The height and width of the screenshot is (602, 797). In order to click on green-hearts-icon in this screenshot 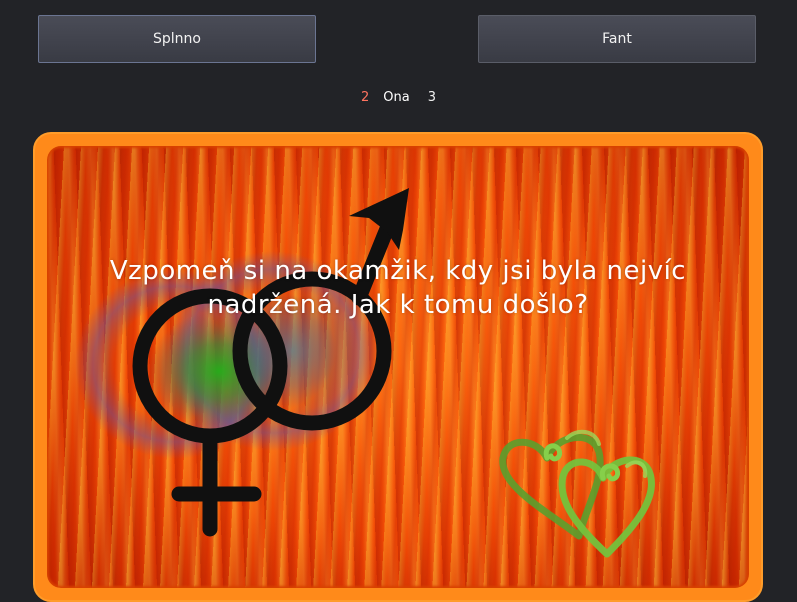, I will do `click(577, 493)`.